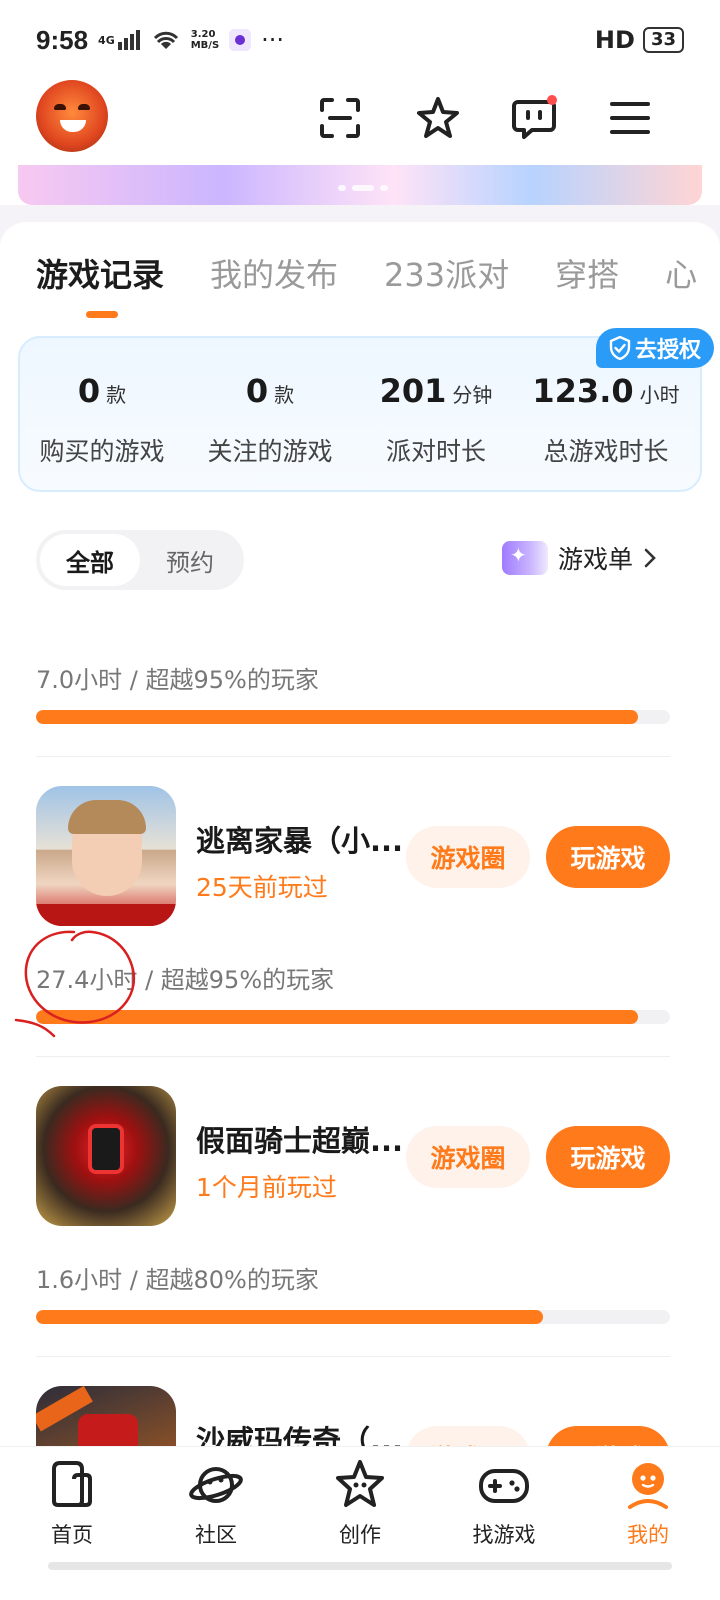 Image resolution: width=720 pixels, height=1600 pixels. I want to click on tab-233-party: 233派对, so click(446, 273).